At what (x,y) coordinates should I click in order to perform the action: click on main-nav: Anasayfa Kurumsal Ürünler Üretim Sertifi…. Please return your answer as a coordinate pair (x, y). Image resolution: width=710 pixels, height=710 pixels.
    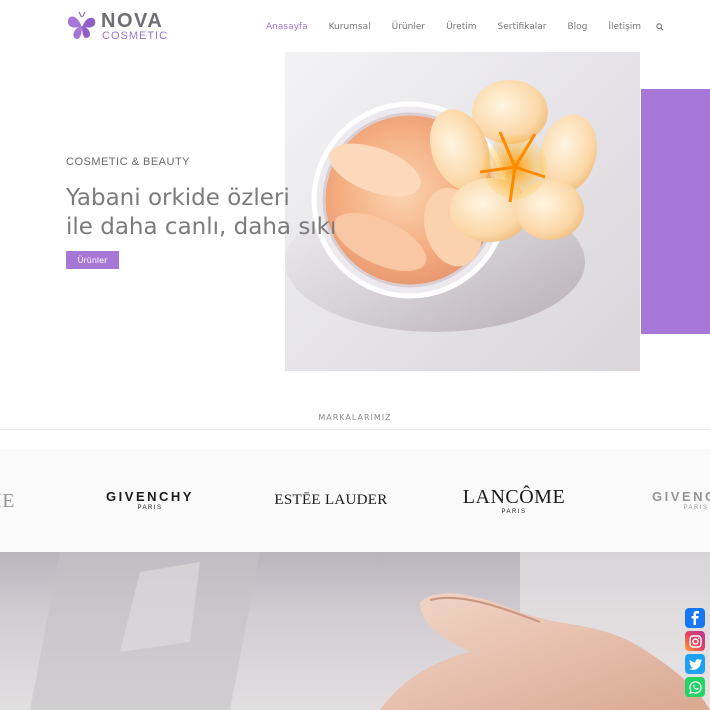
    Looking at the image, I should click on (465, 27).